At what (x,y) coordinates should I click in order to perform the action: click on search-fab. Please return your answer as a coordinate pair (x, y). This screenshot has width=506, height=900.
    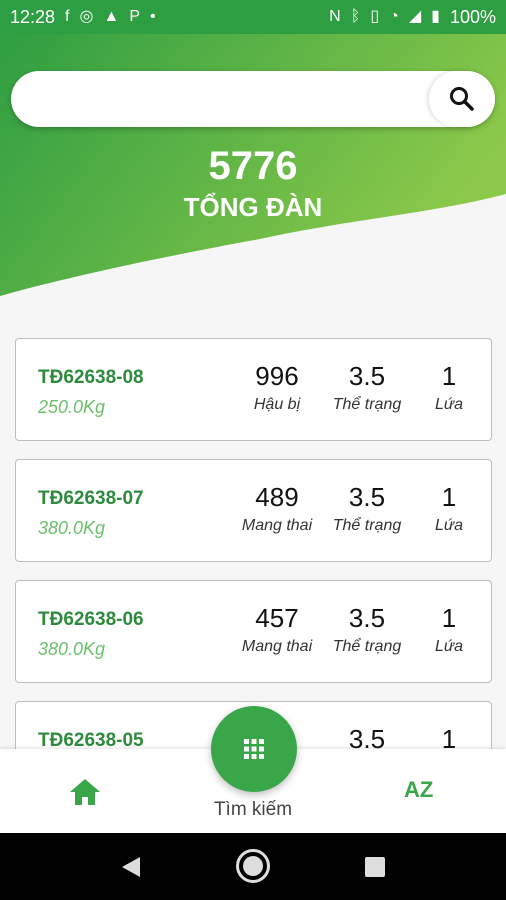
    Looking at the image, I should click on (254, 749).